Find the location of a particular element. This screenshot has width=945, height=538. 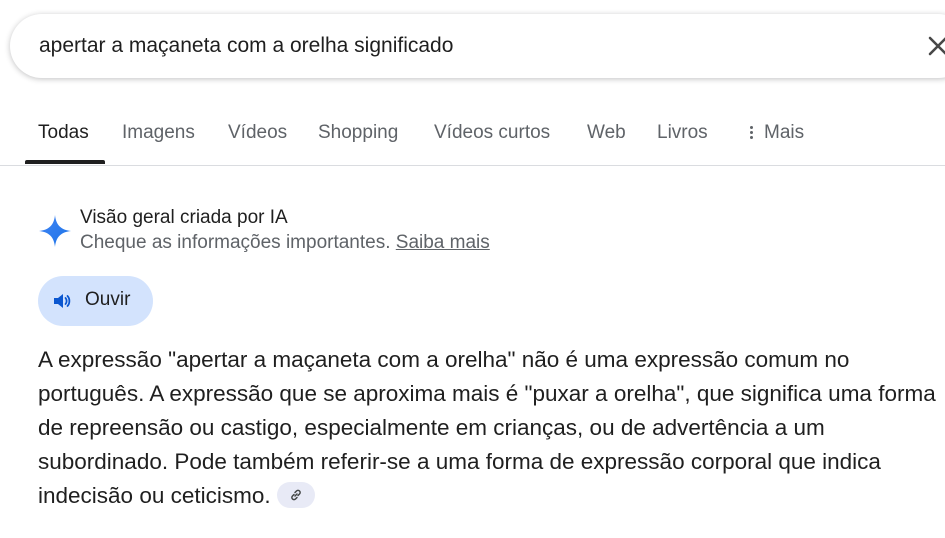

tab-livros: Livros is located at coordinates (682, 133).